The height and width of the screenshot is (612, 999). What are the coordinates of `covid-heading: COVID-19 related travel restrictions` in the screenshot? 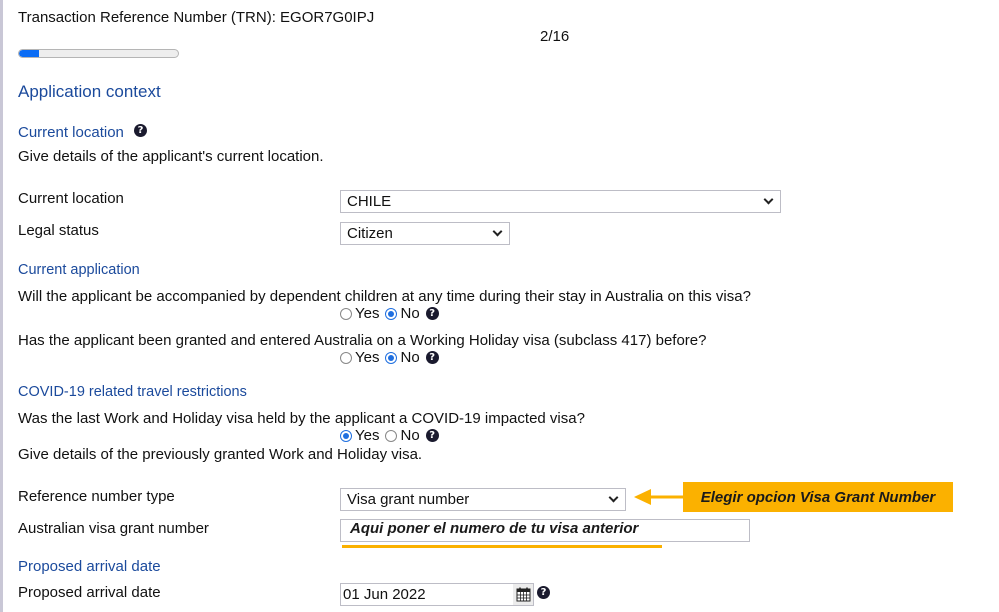 It's located at (132, 392).